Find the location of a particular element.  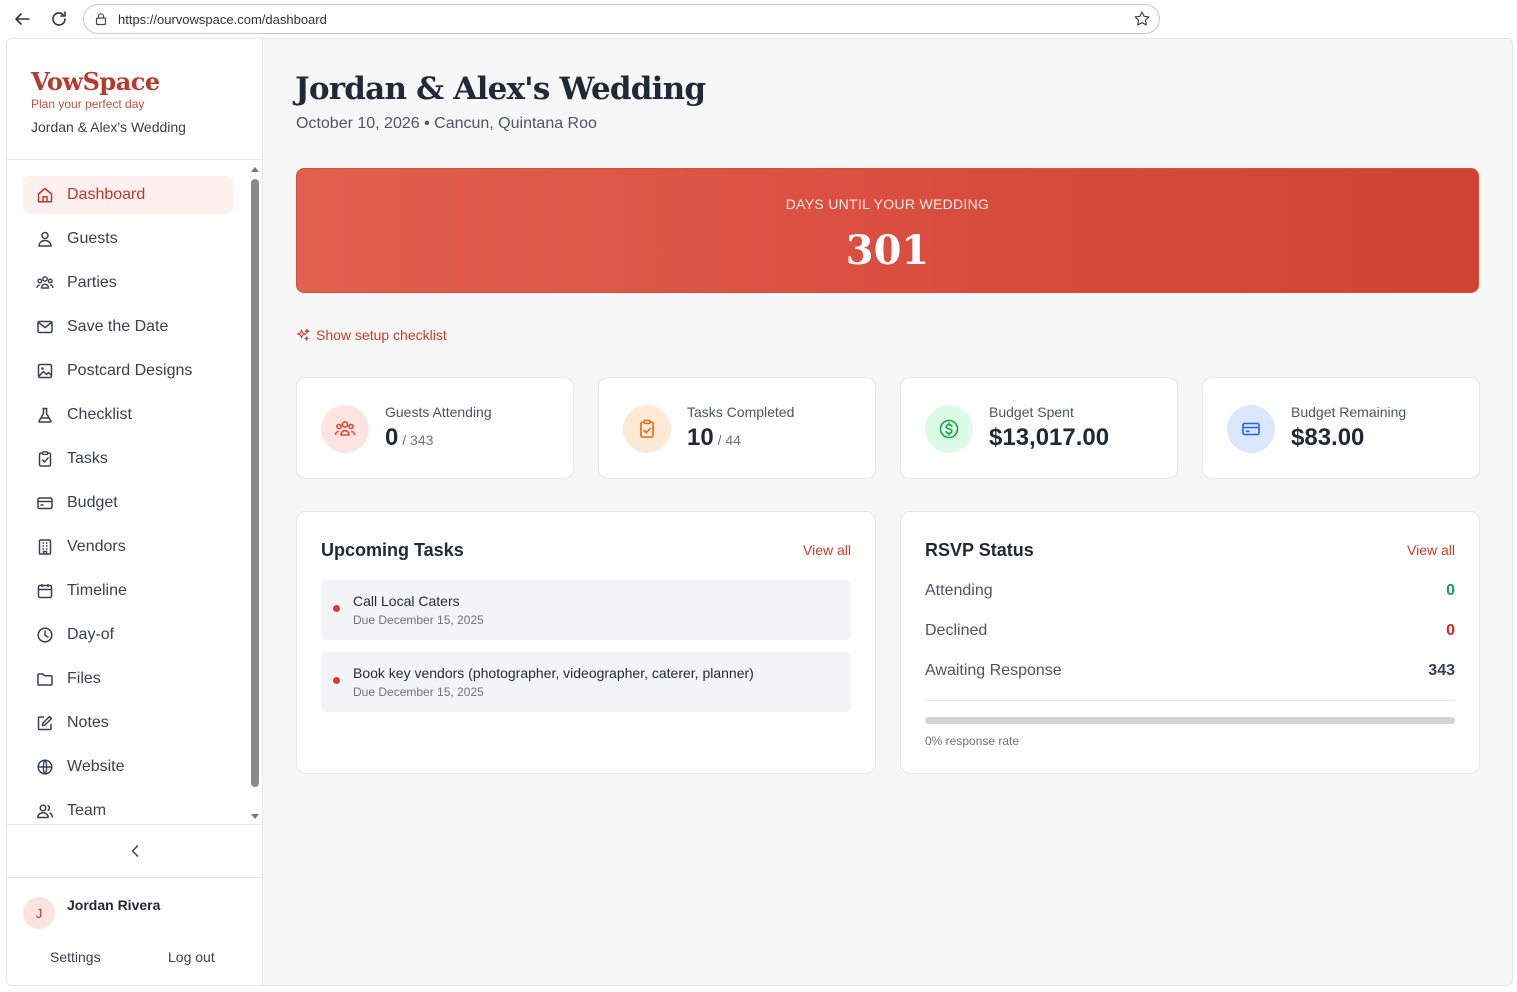

response-rate-label: 0% response rate is located at coordinates (972, 741).